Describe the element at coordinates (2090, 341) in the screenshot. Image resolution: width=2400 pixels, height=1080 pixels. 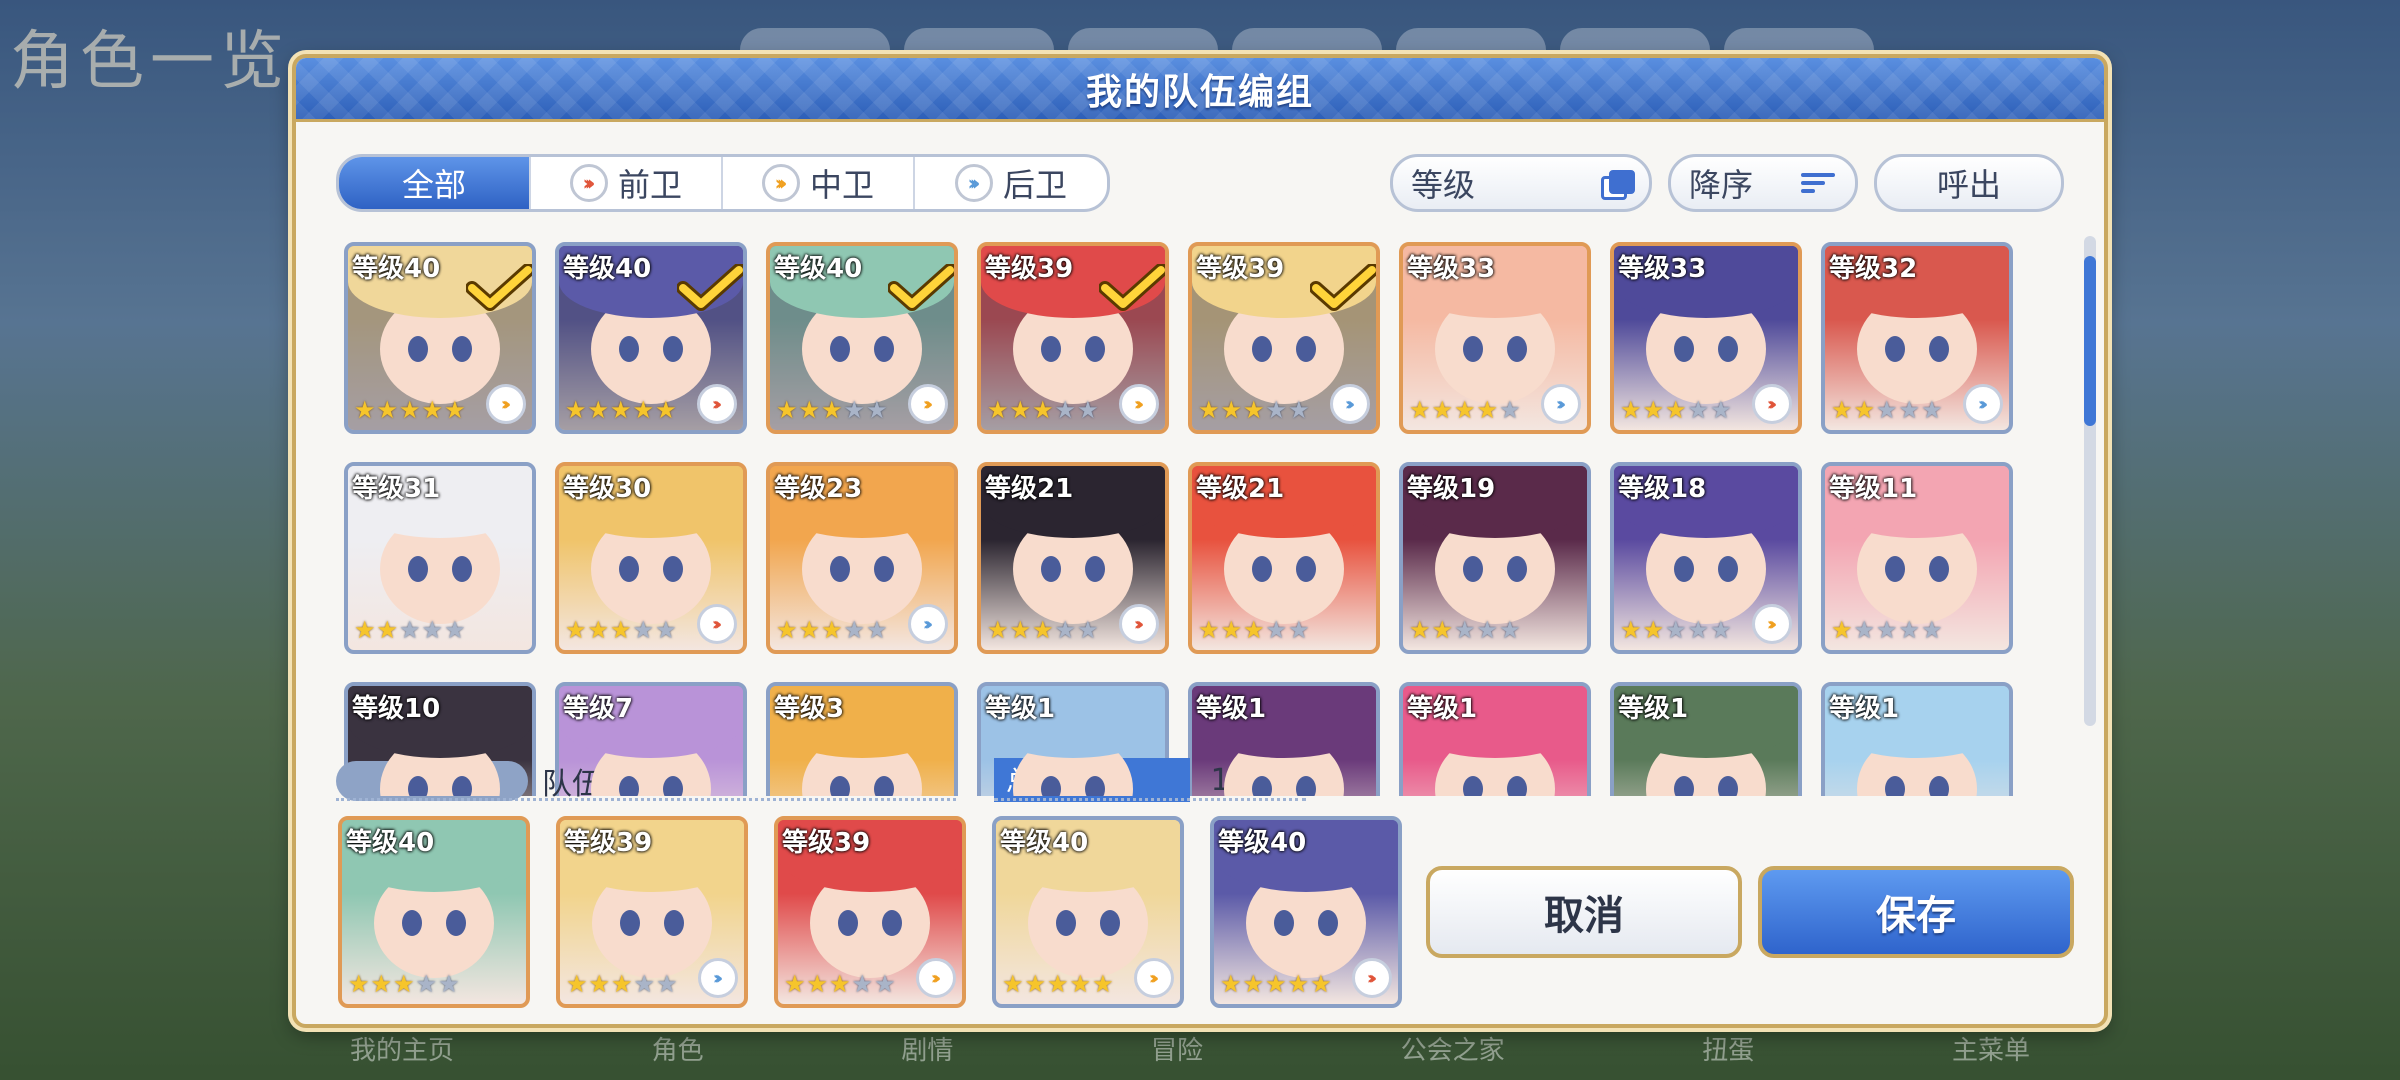
I see `scrollbar-thumb` at that location.